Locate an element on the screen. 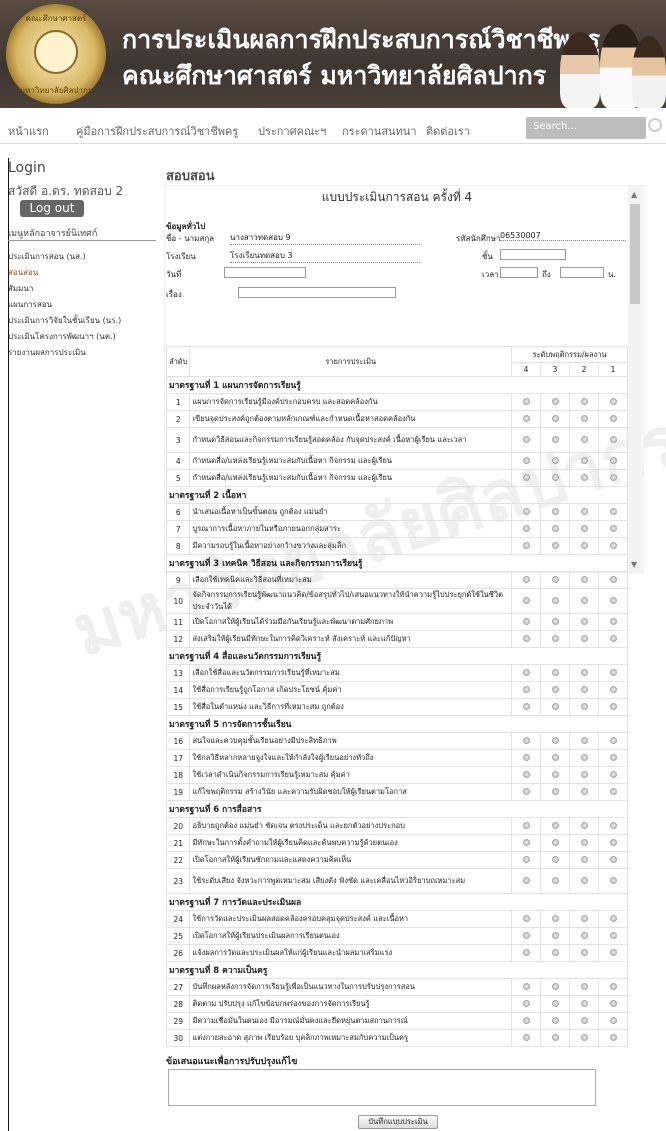 Image resolution: width=666 pixels, height=1131 pixels. sidebar-item-seminar: สัมมนา is located at coordinates (84, 288).